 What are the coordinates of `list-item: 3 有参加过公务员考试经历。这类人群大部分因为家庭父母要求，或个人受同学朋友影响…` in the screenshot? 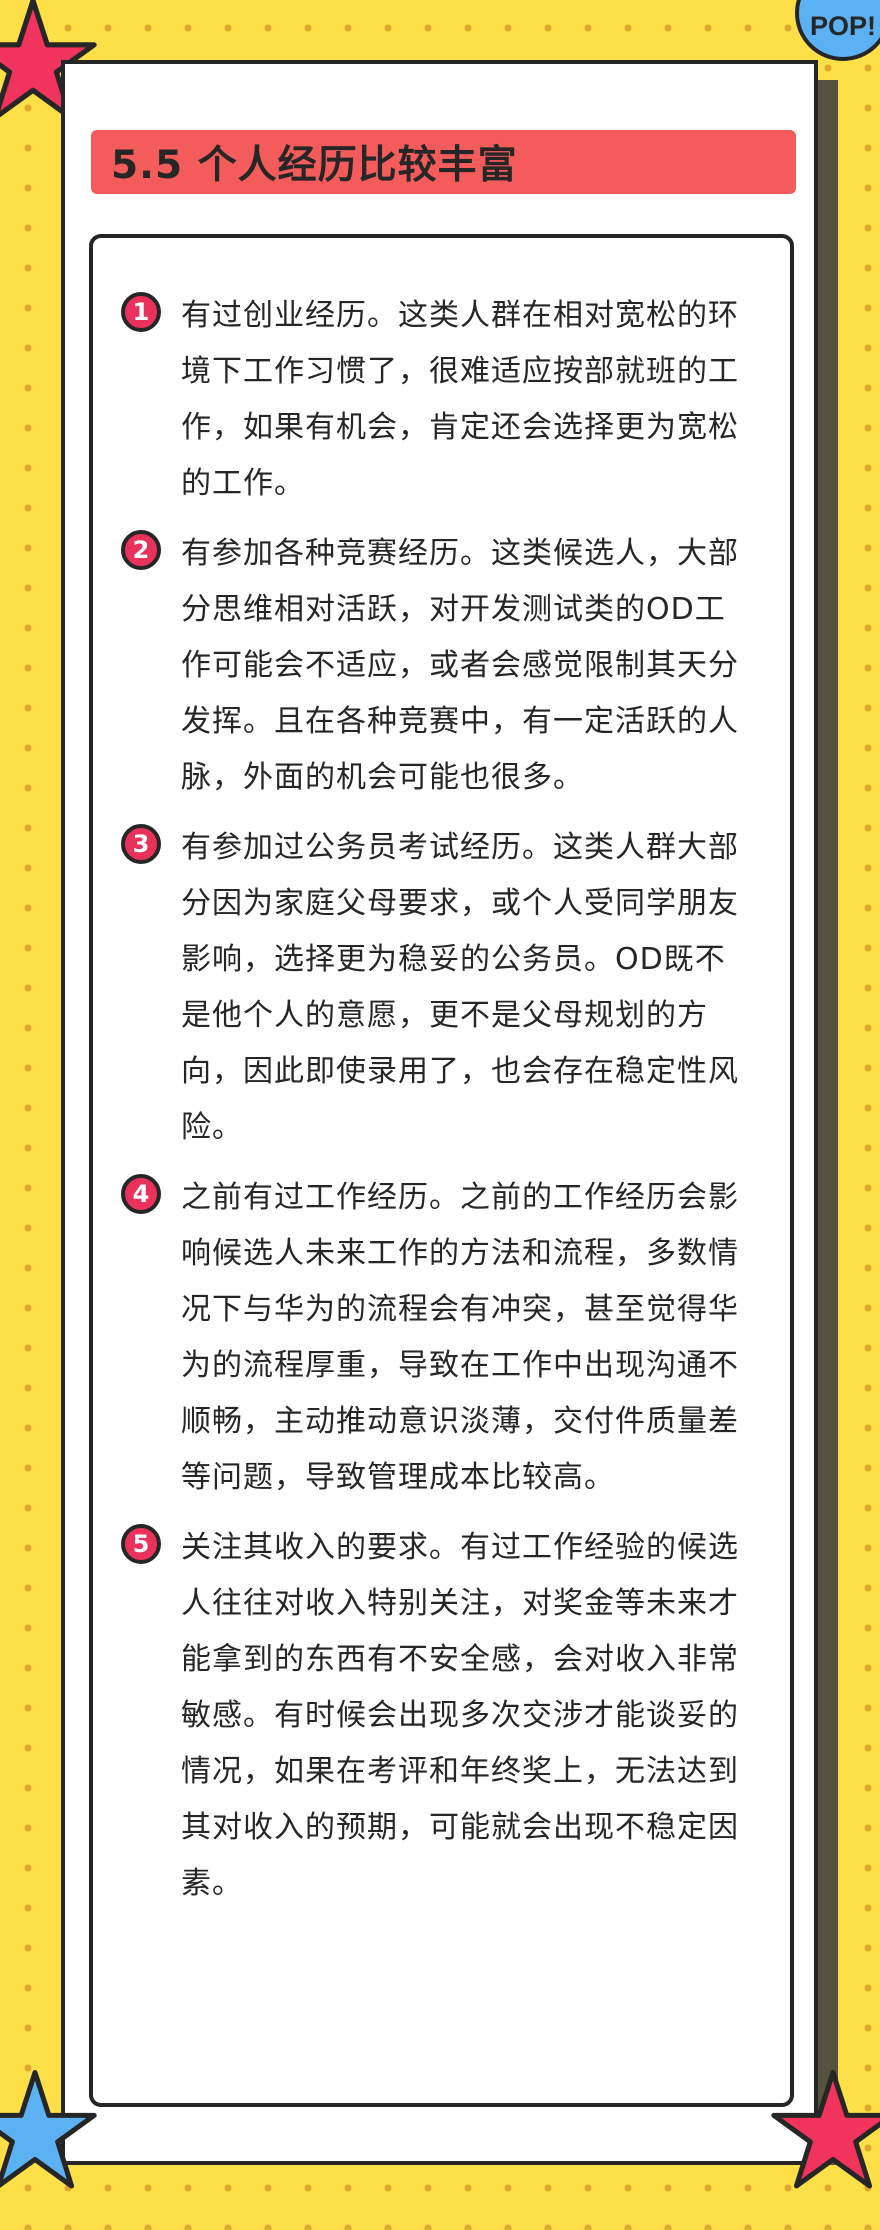 It's located at (435, 988).